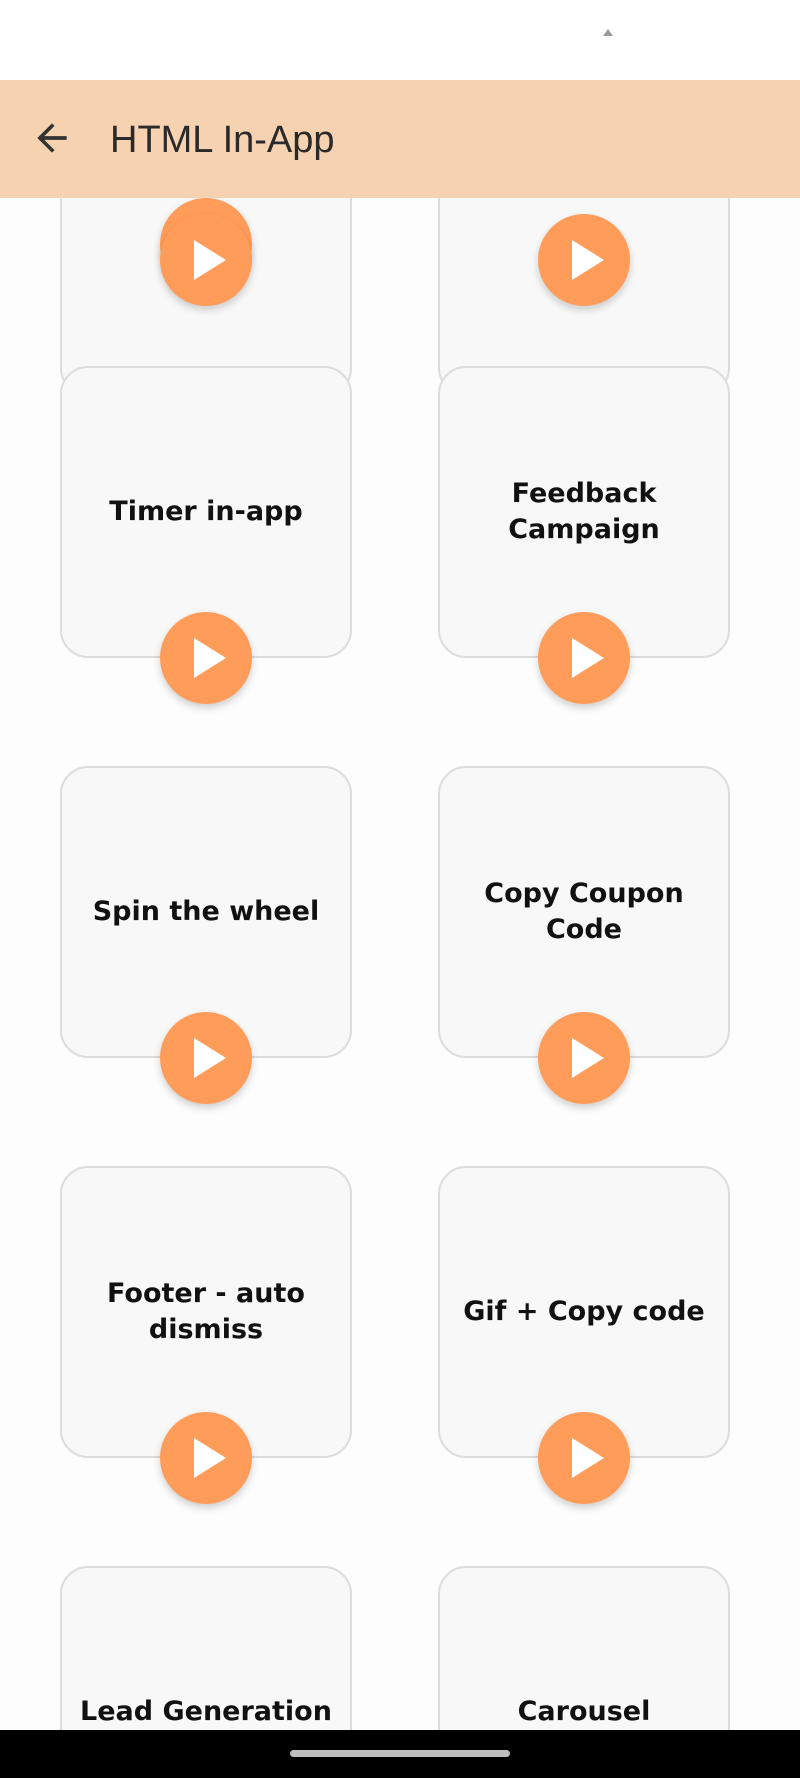  Describe the element at coordinates (608, 32) in the screenshot. I see `signal-icon` at that location.